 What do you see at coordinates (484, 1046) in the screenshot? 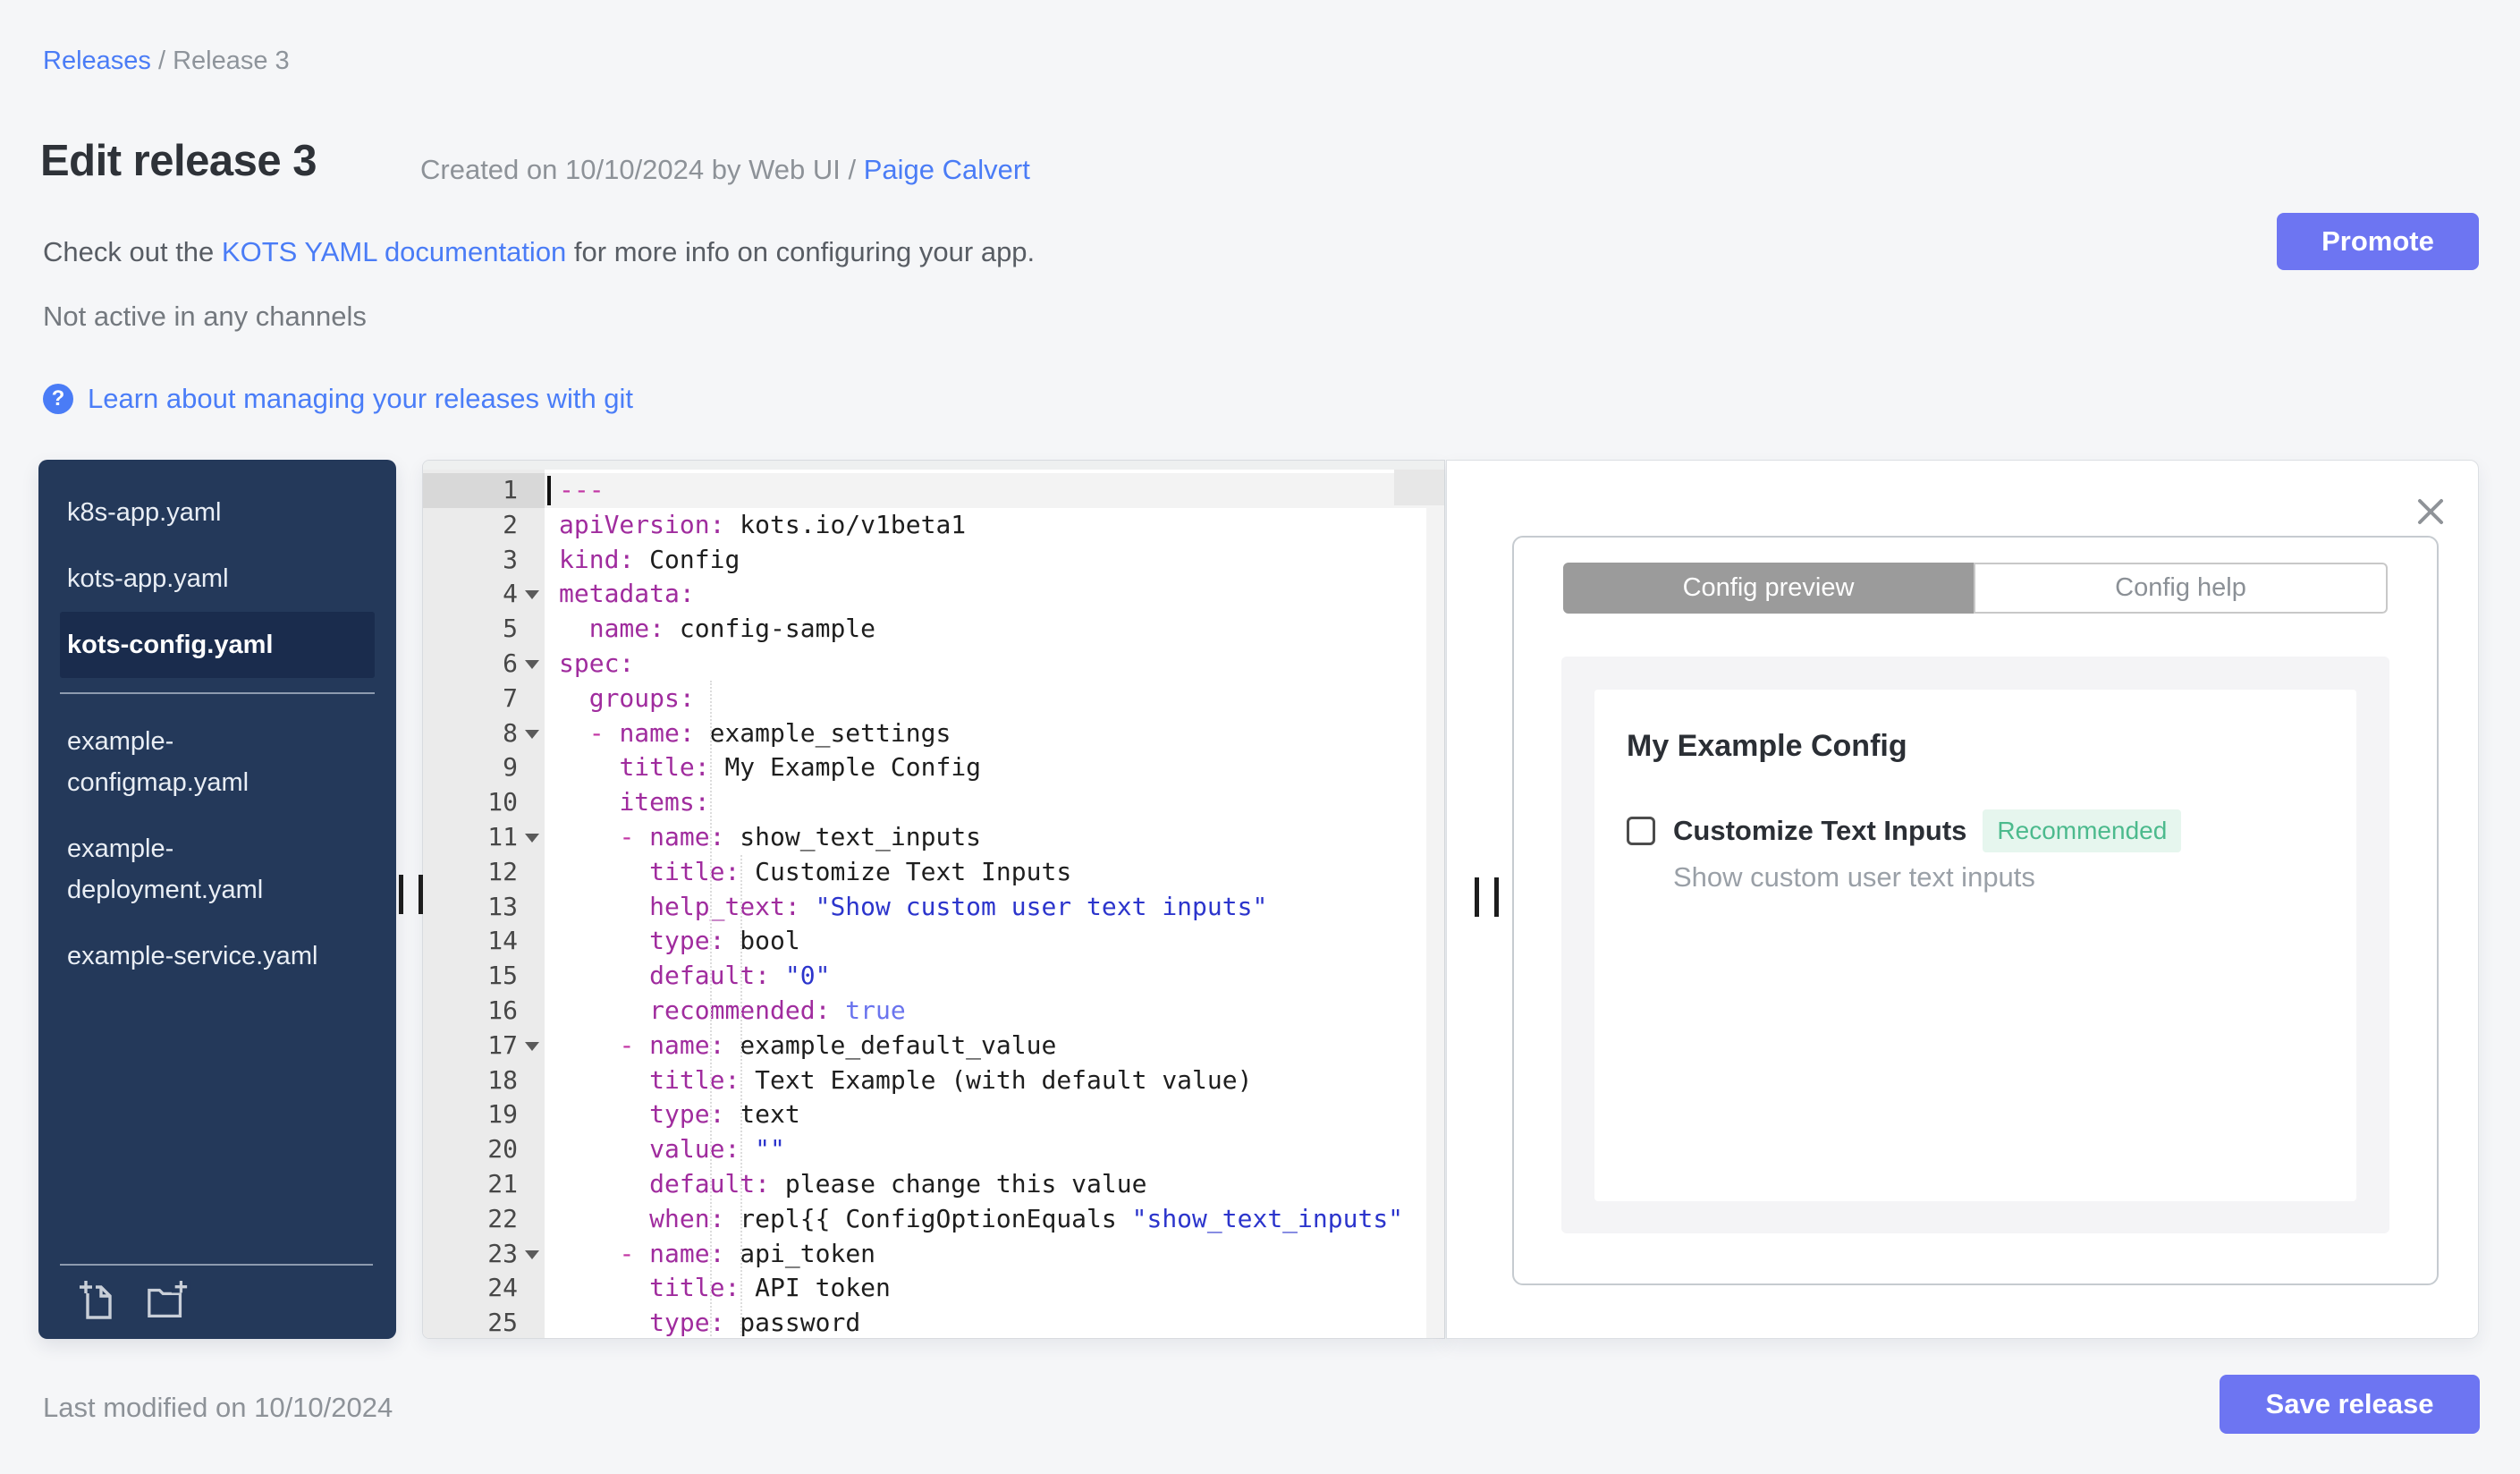
I see `gutter-line-number: 17` at bounding box center [484, 1046].